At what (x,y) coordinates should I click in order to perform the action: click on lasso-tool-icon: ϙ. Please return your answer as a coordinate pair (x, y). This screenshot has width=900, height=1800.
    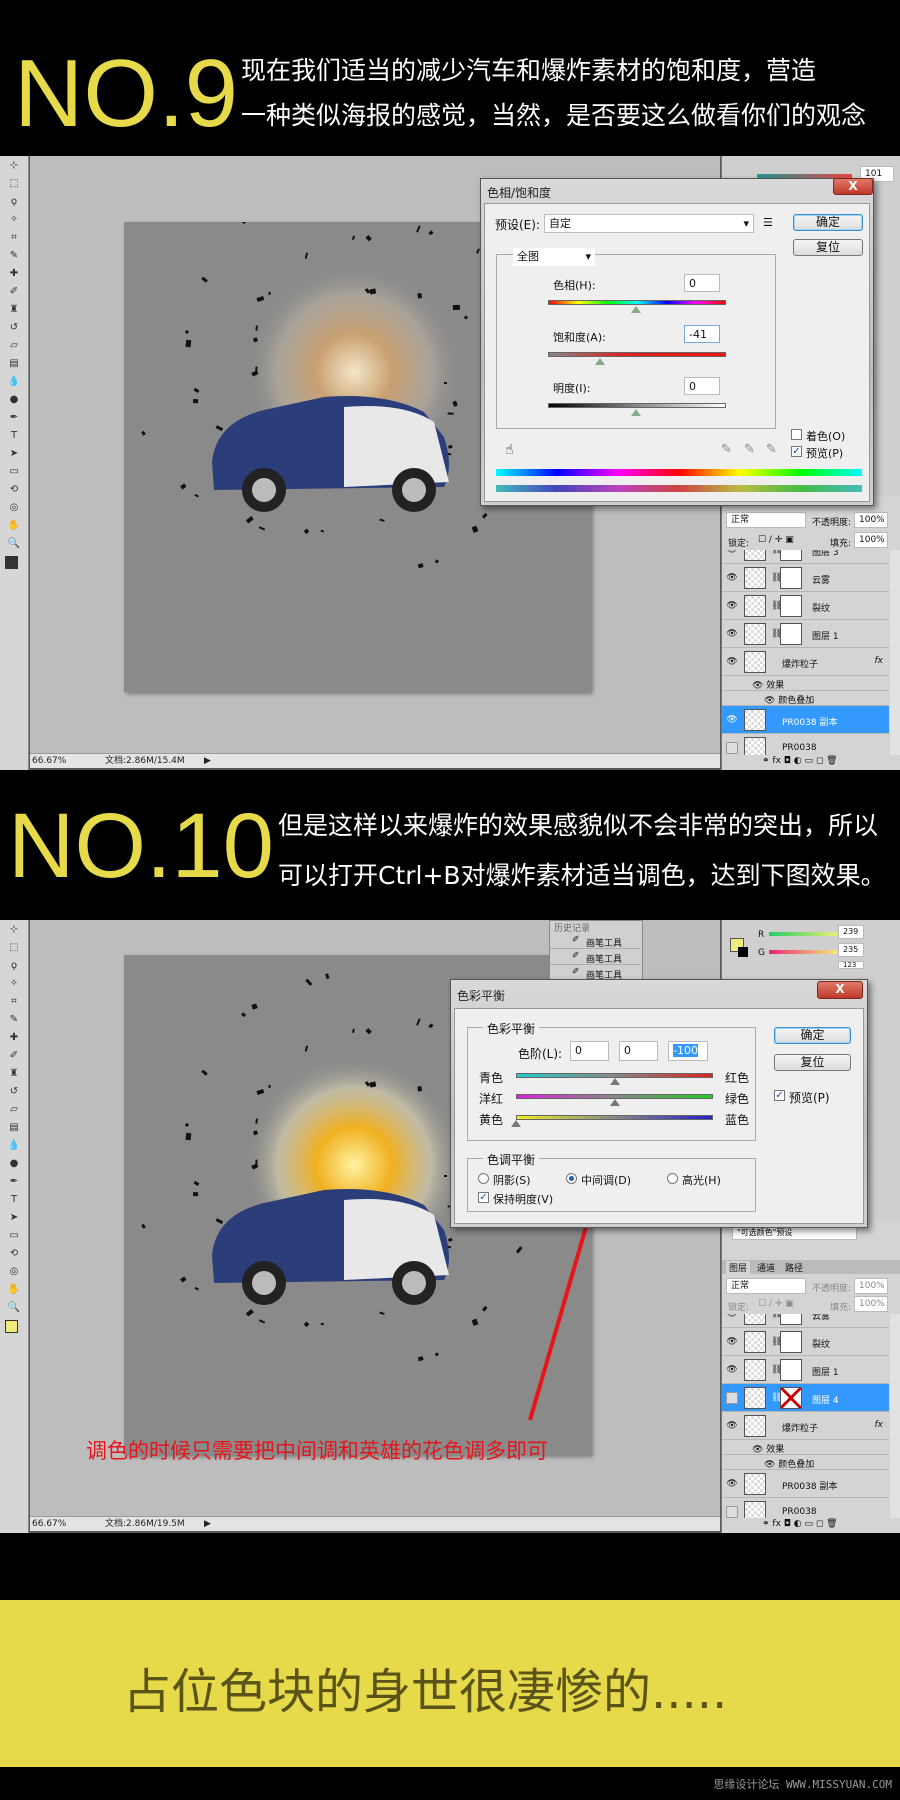
    Looking at the image, I should click on (14, 202).